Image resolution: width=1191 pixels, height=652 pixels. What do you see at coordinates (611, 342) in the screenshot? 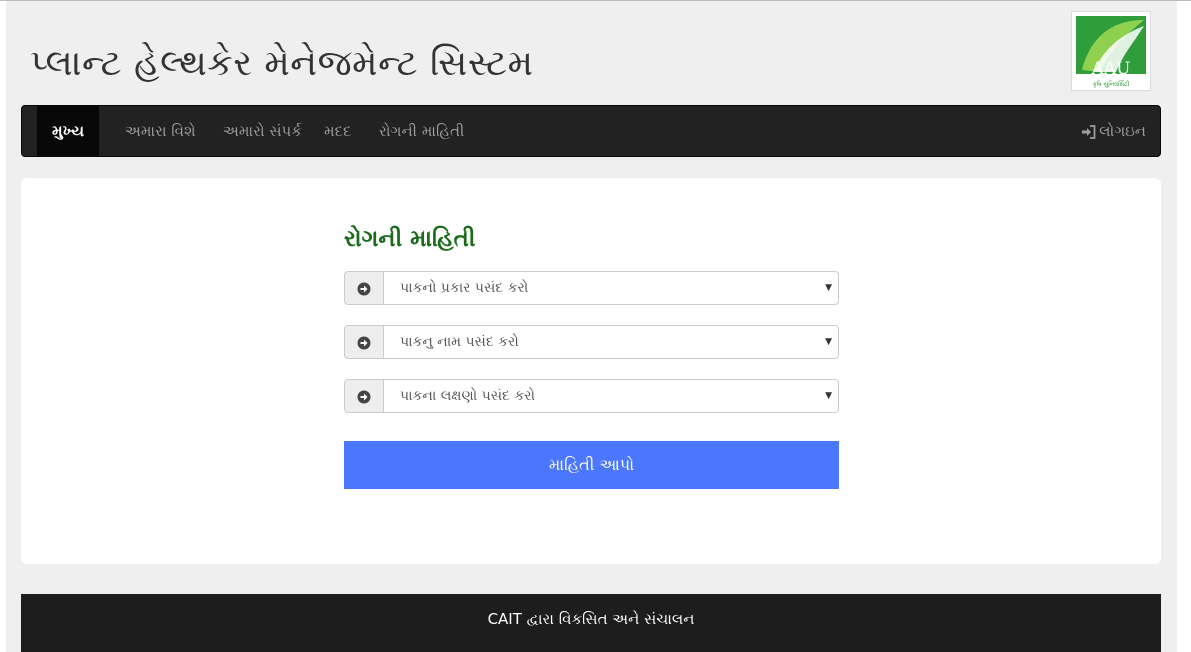
I see `crop-name-select: પાકનુ નામ પસંદ કરો ▼` at bounding box center [611, 342].